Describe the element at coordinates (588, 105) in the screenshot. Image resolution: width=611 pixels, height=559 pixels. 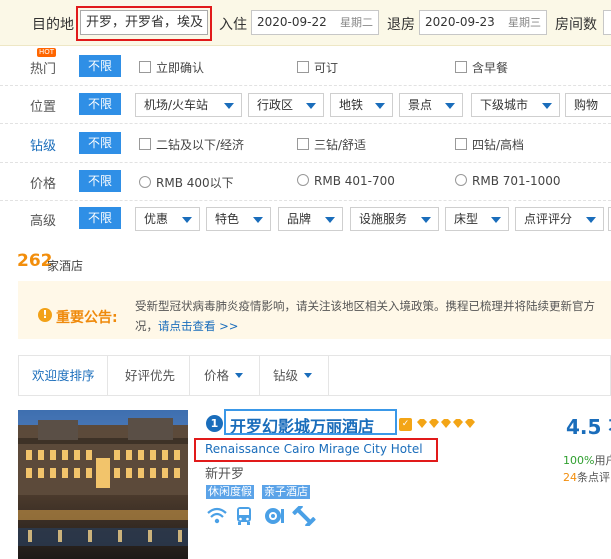
I see `dropdown-shopping: 购物` at that location.